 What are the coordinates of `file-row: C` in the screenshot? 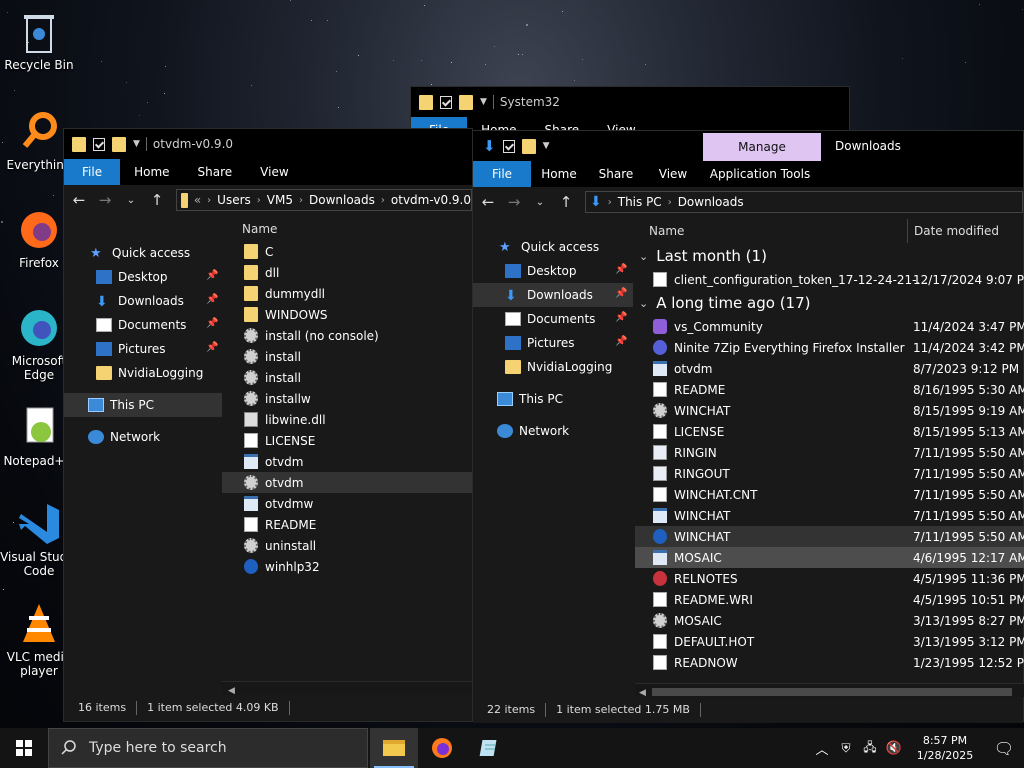 It's located at (347, 251).